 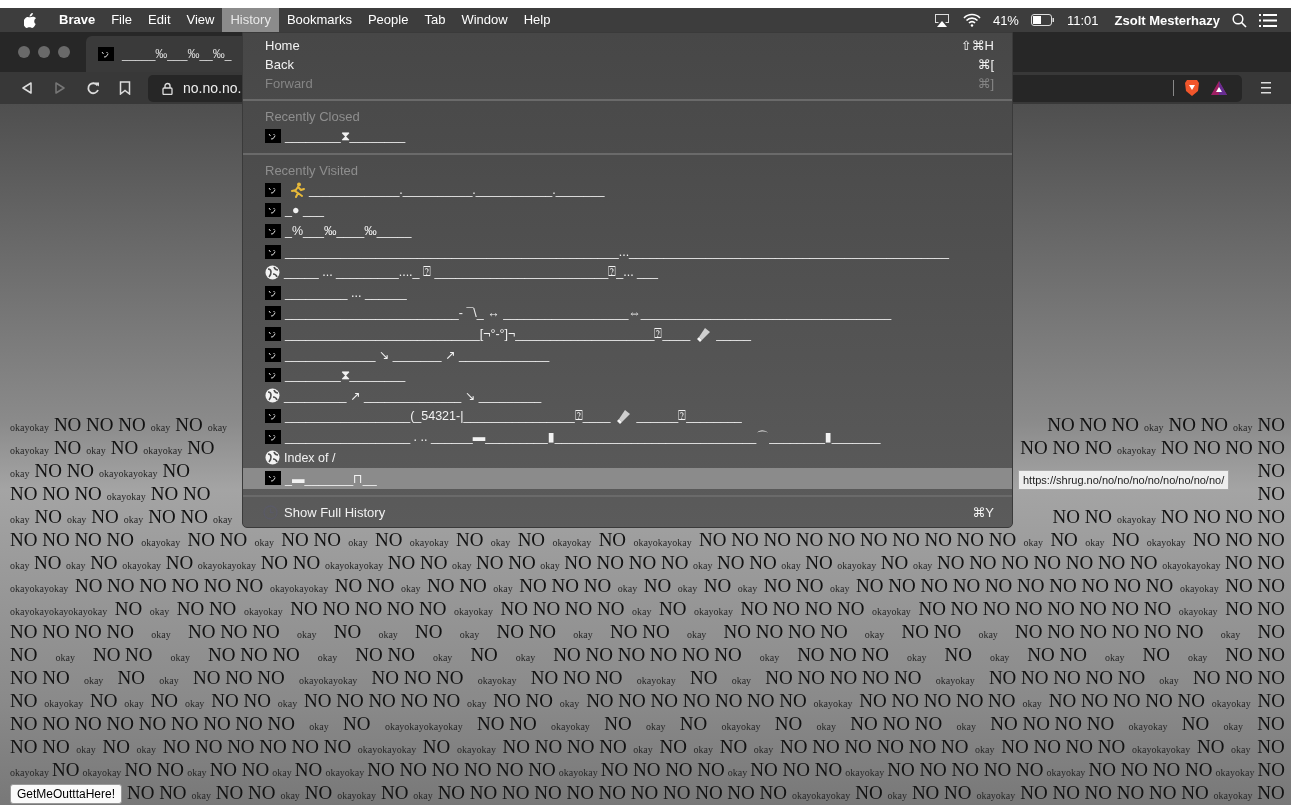 What do you see at coordinates (64, 52) in the screenshot?
I see `zoom-window-button` at bounding box center [64, 52].